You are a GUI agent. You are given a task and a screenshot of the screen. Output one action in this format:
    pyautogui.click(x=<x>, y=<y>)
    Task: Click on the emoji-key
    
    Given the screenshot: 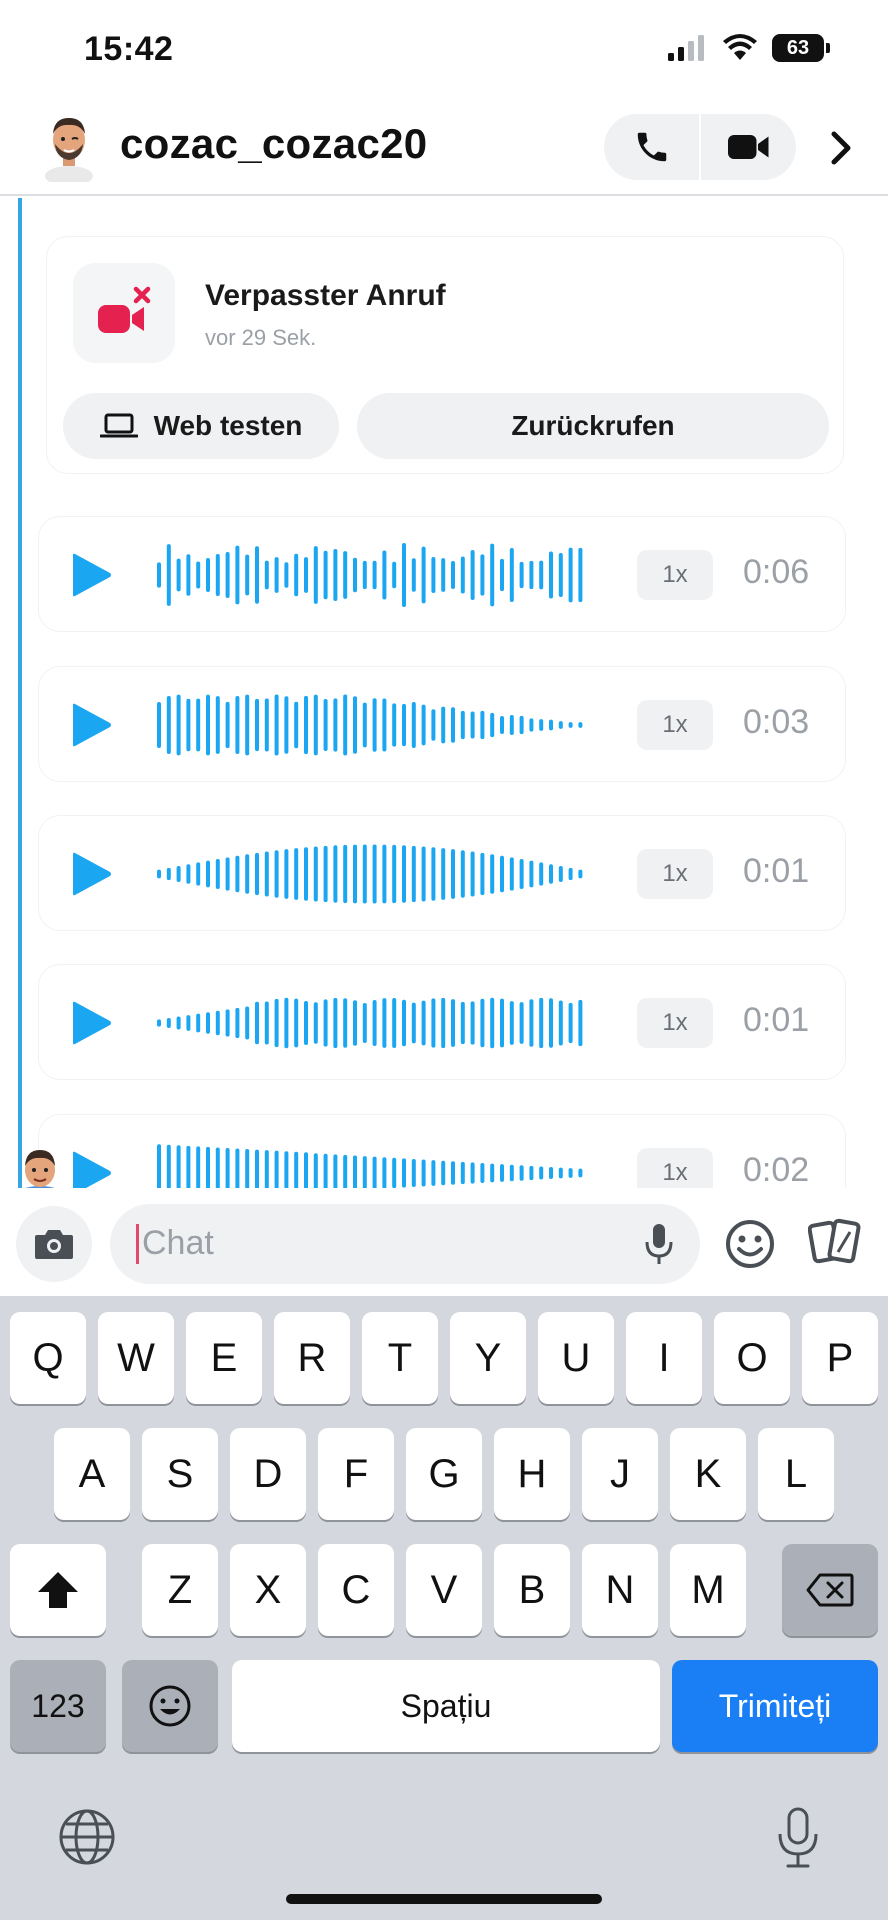 What is the action you would take?
    pyautogui.click(x=170, y=1706)
    